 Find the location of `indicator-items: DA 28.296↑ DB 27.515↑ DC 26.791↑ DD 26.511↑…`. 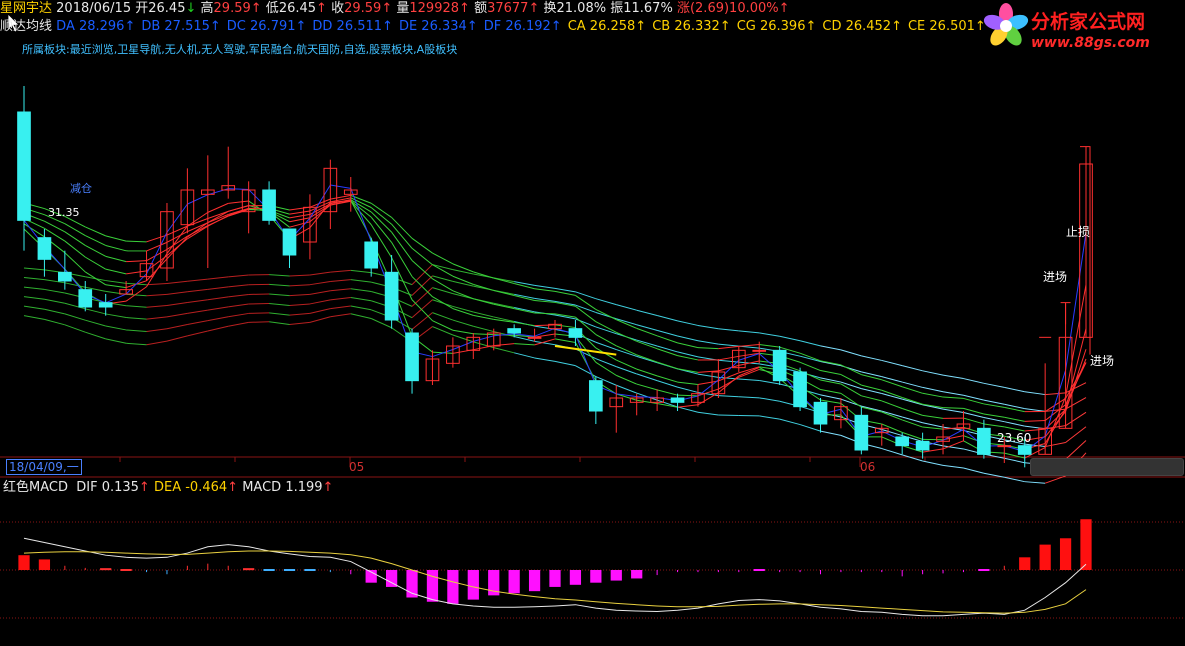

indicator-items: DA 28.296↑ DB 27.515↑ DC 26.791↑ DD 26.511↑… is located at coordinates (535, 26).